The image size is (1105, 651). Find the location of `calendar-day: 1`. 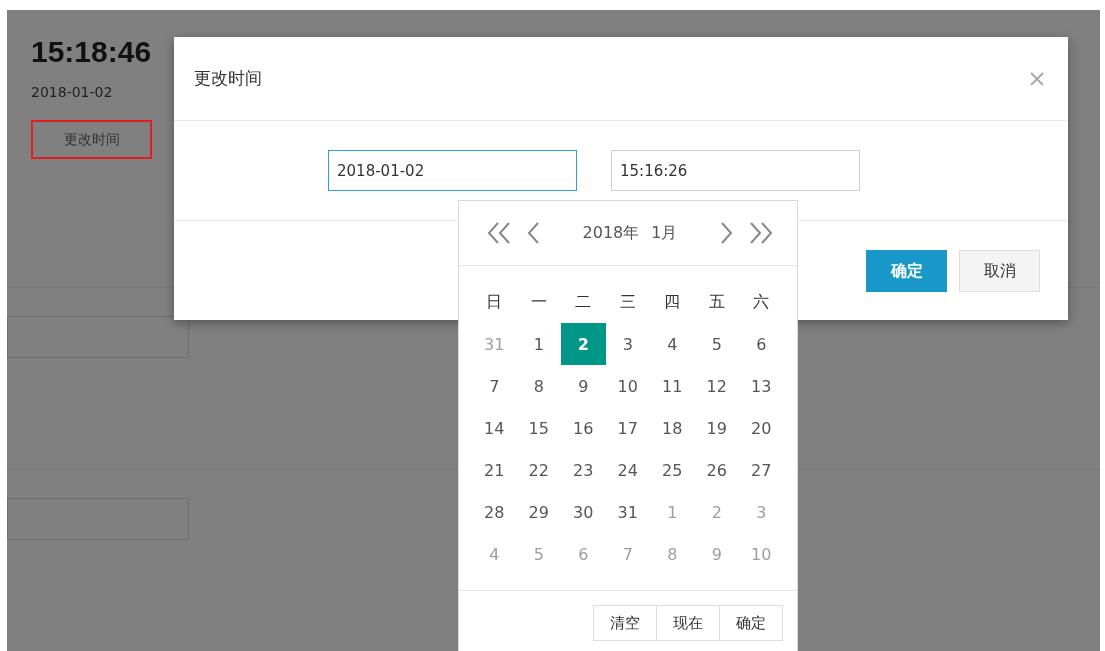

calendar-day: 1 is located at coordinates (538, 344).